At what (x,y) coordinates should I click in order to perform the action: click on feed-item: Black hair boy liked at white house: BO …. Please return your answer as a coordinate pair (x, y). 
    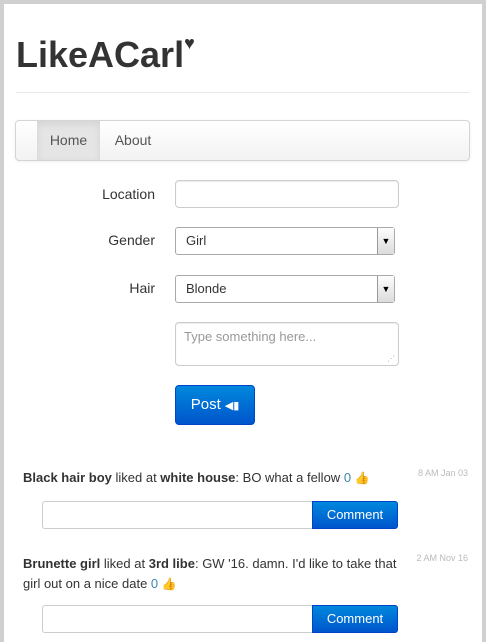
    Looking at the image, I should click on (215, 478).